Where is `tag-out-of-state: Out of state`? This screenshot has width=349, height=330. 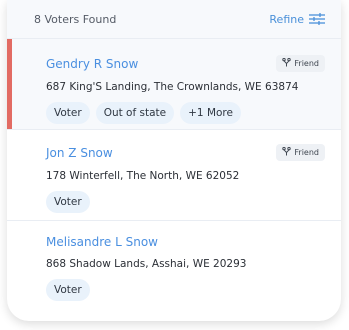
tag-out-of-state: Out of state is located at coordinates (135, 113).